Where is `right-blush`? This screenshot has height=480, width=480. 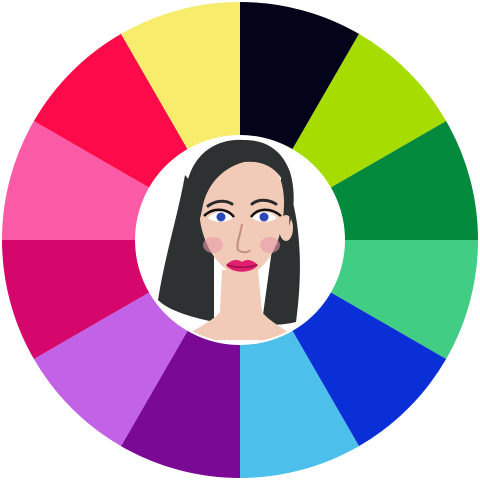
right-blush is located at coordinates (270, 245).